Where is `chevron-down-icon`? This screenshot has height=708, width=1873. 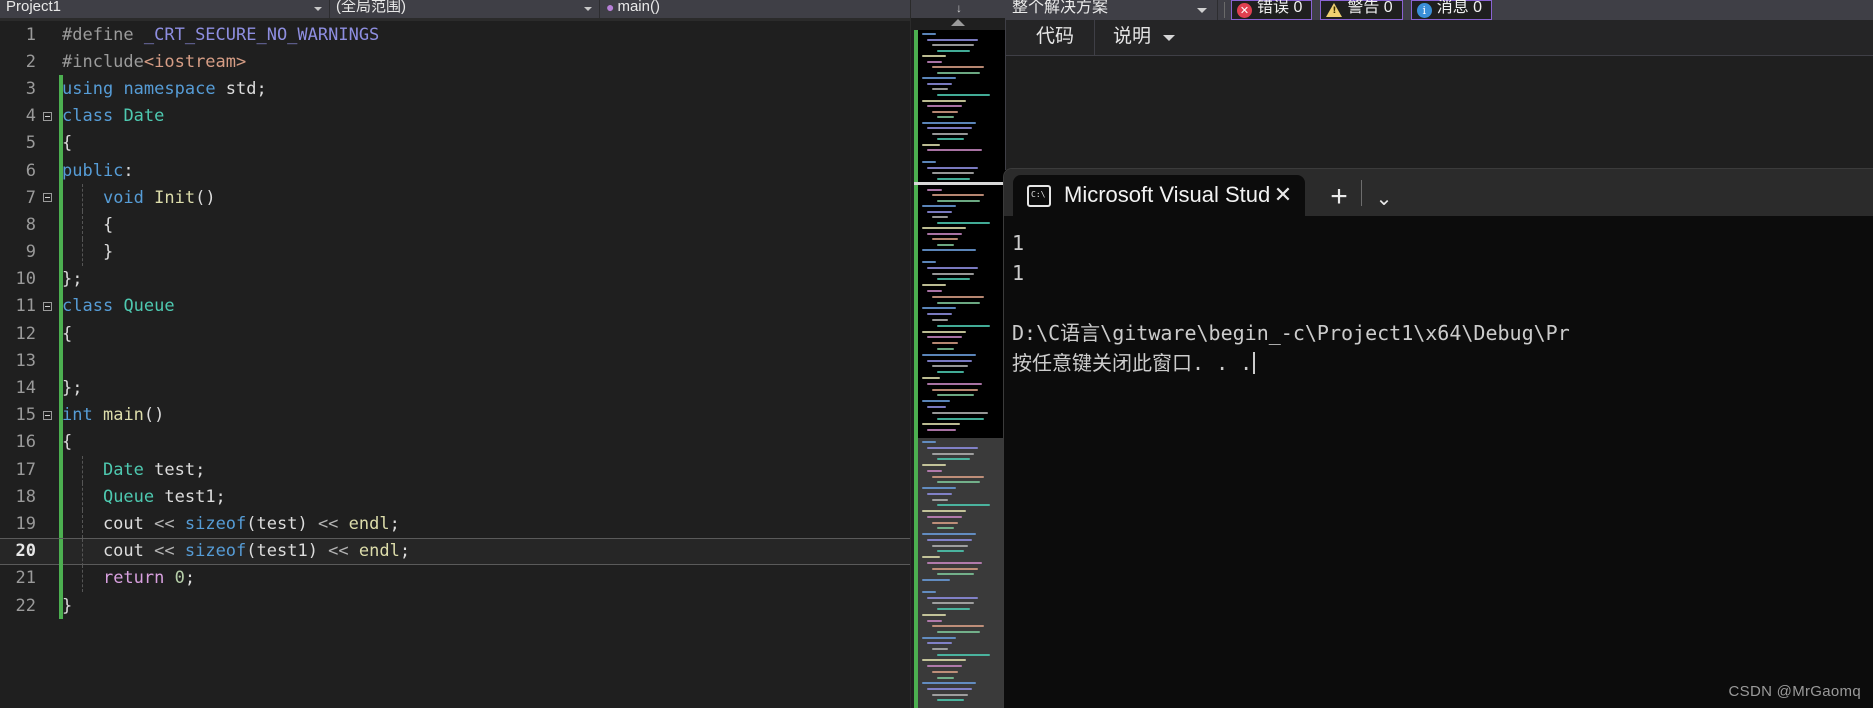 chevron-down-icon is located at coordinates (1169, 37).